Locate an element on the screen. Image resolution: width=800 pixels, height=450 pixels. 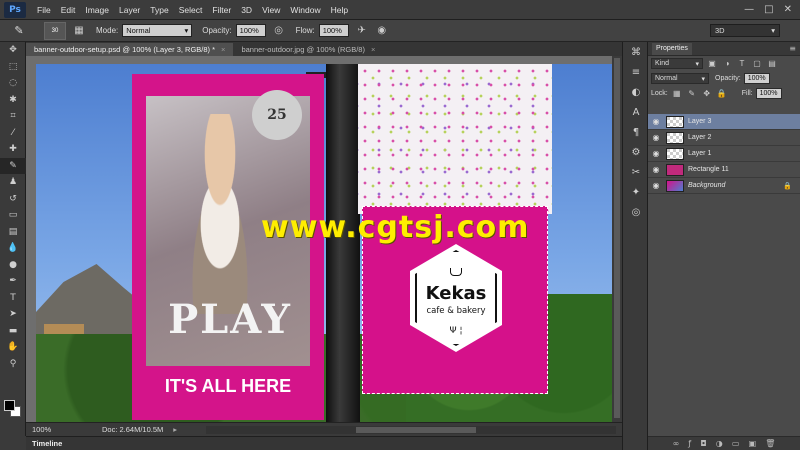
path-select-tool-icon: ➤ is located at coordinates (13, 314).